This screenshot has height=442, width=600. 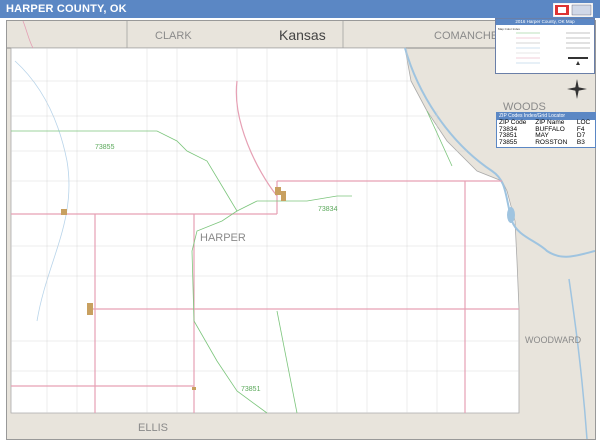 What do you see at coordinates (553, 48) in the screenshot?
I see `legend-swatches` at bounding box center [553, 48].